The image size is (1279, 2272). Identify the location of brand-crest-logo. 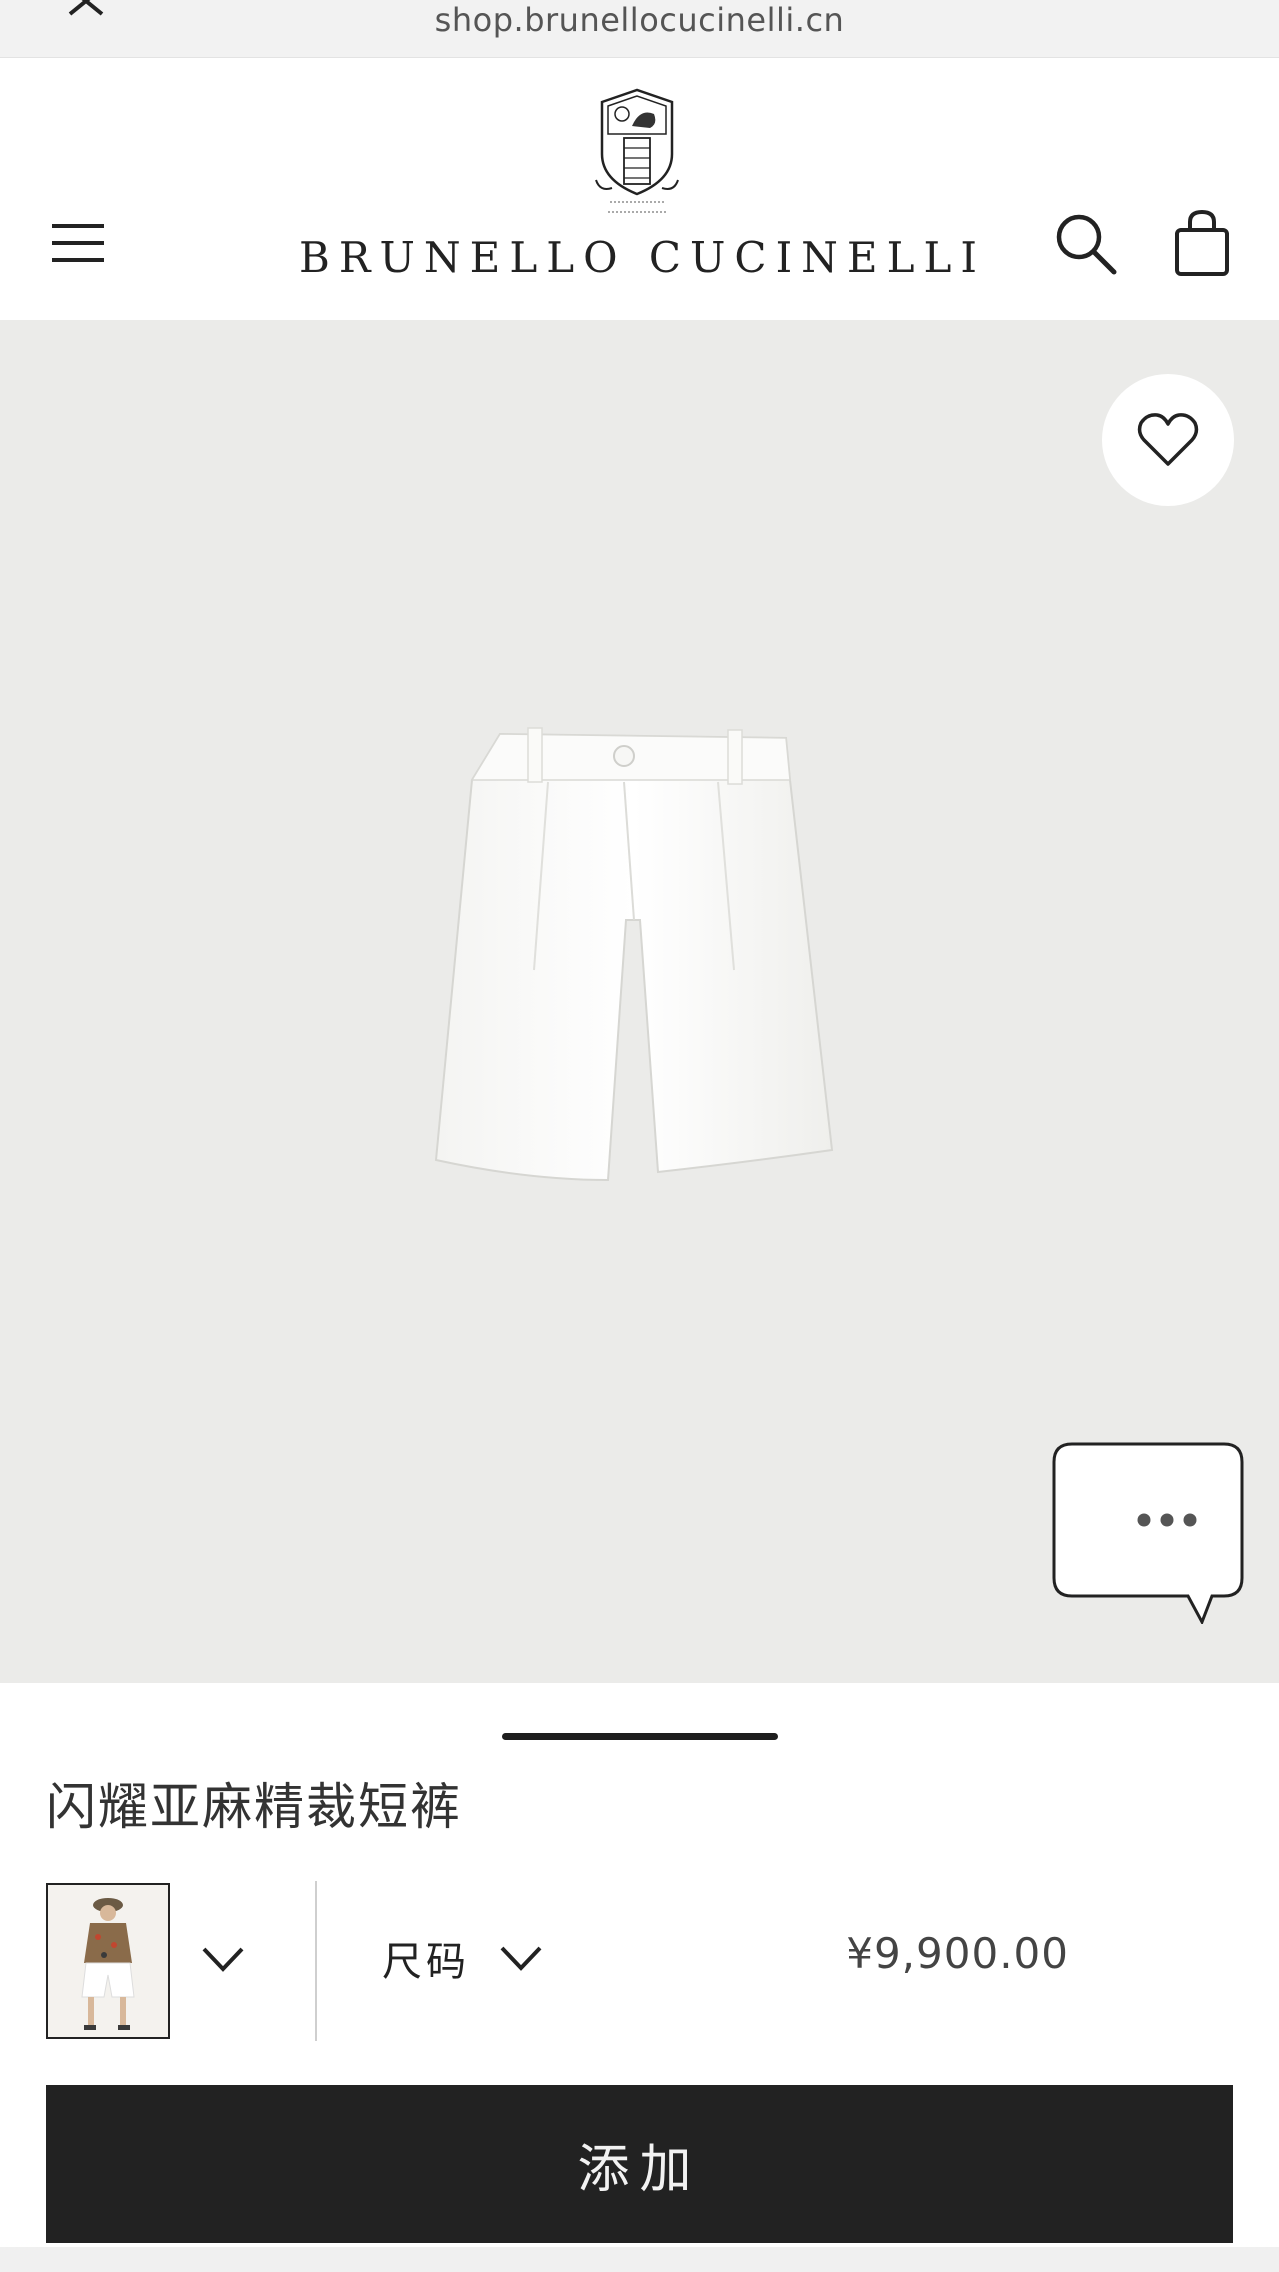
(637, 153).